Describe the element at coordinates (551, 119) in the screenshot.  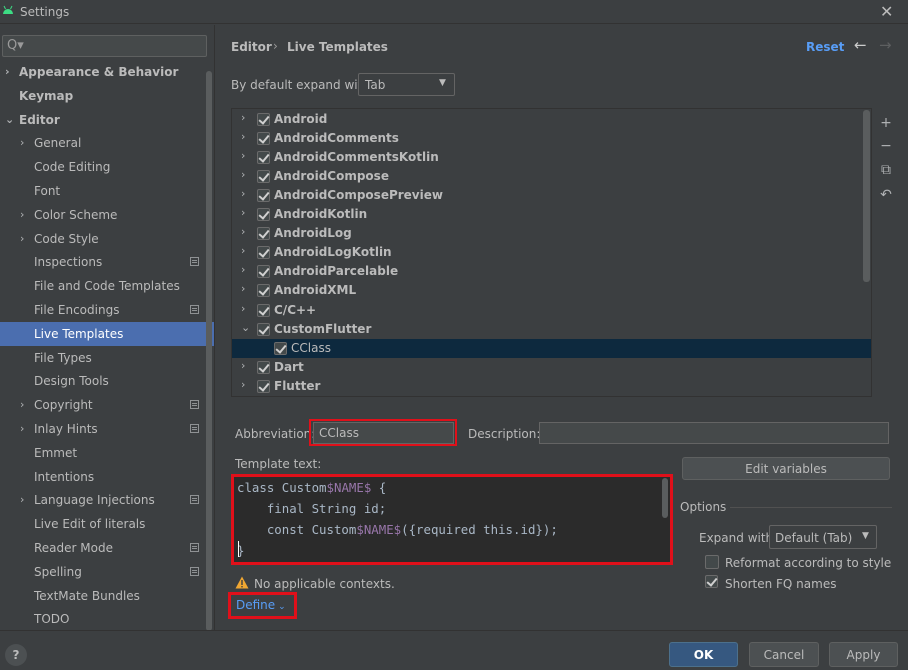
I see `template-group-row: › Android` at that location.